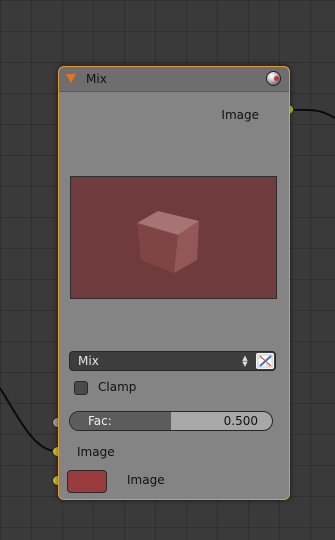 The width and height of the screenshot is (335, 540). I want to click on blend-type-value: Mix, so click(88, 361).